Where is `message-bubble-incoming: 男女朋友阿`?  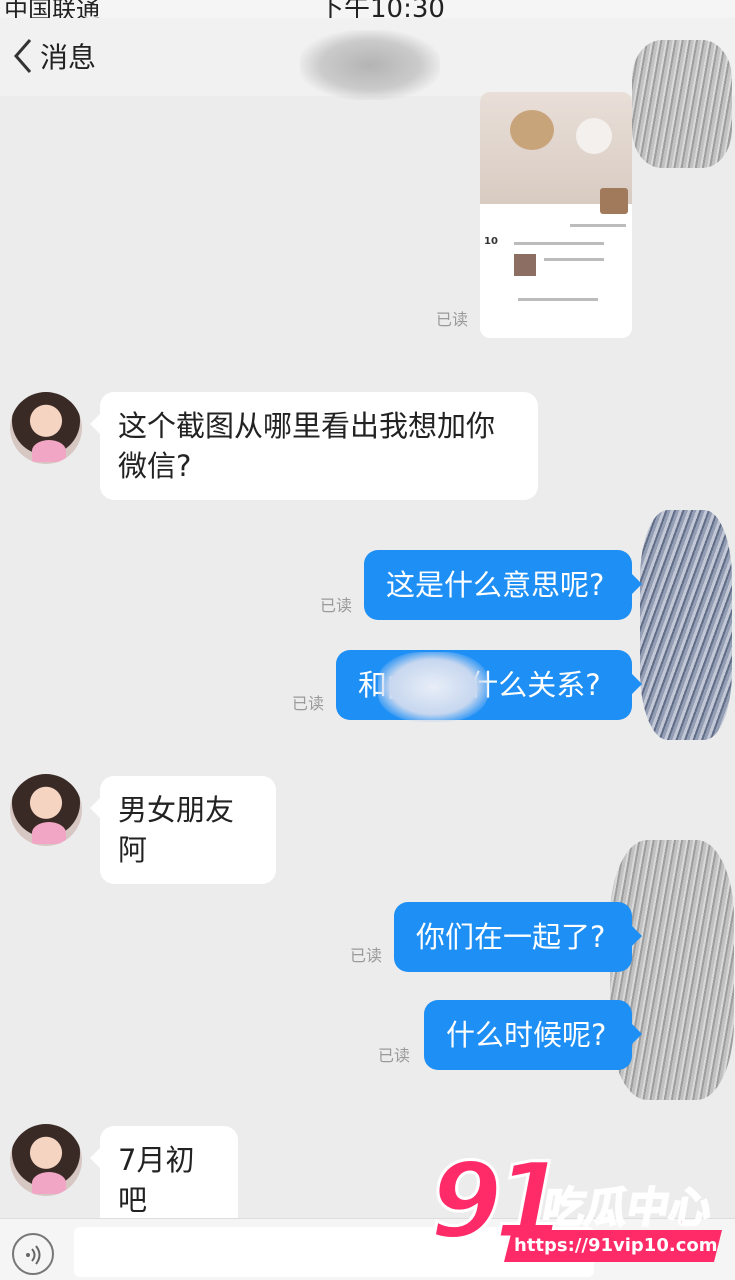 message-bubble-incoming: 男女朋友阿 is located at coordinates (183, 830).